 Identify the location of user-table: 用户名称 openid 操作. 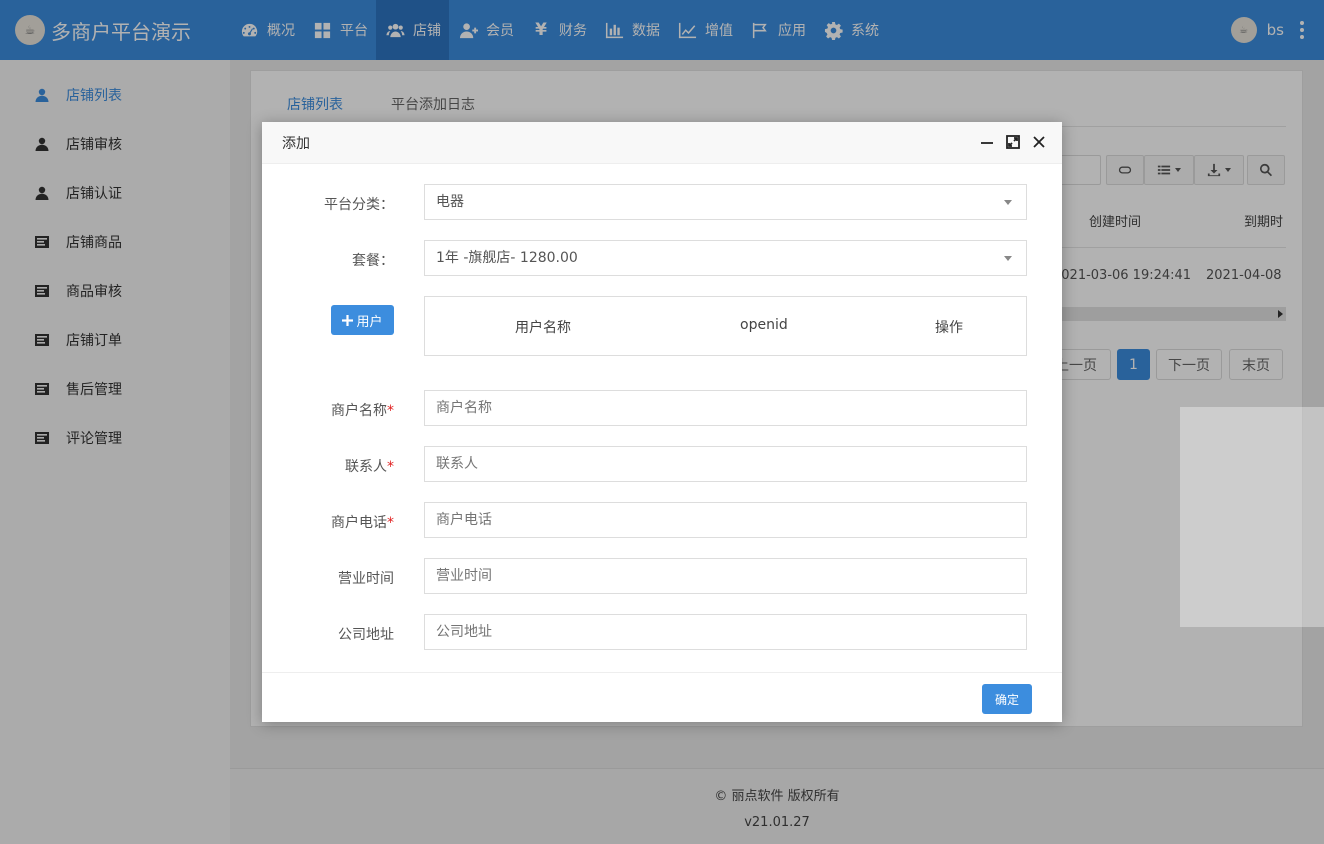
(725, 326).